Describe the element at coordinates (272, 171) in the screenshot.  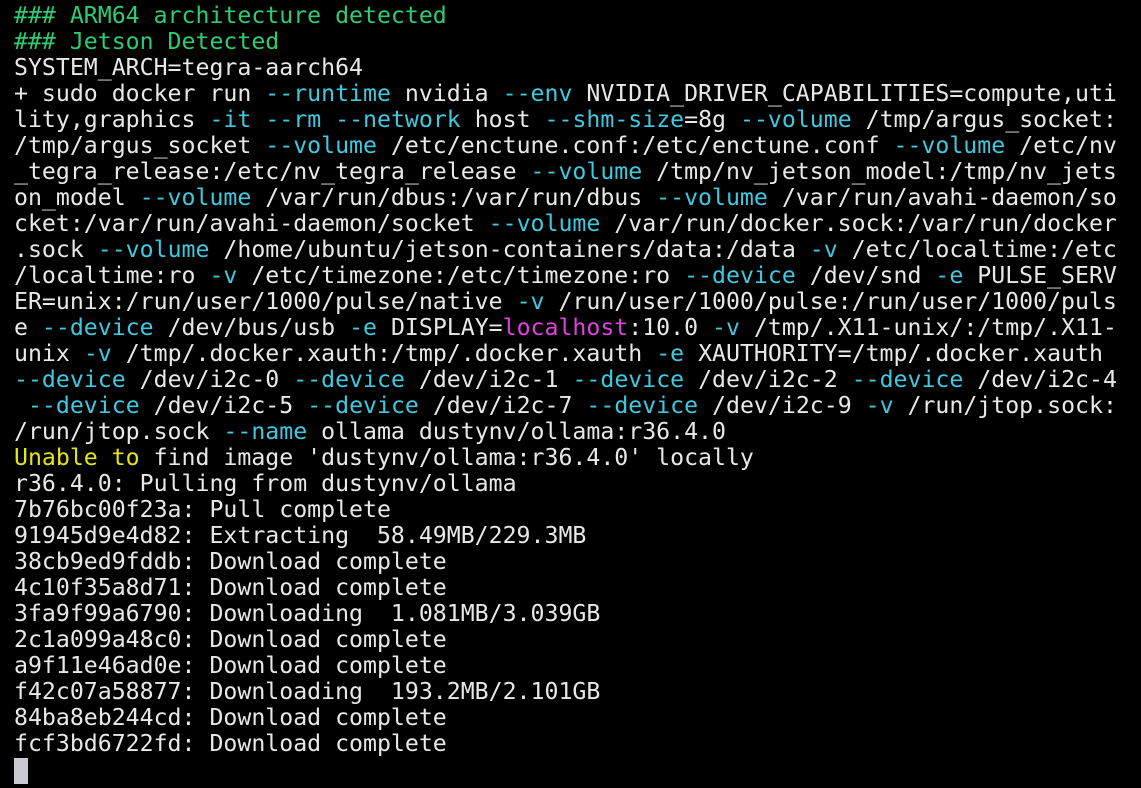
I see `terminal-text-segment: _tegra_release:/etc/nv_tegra_release` at that location.